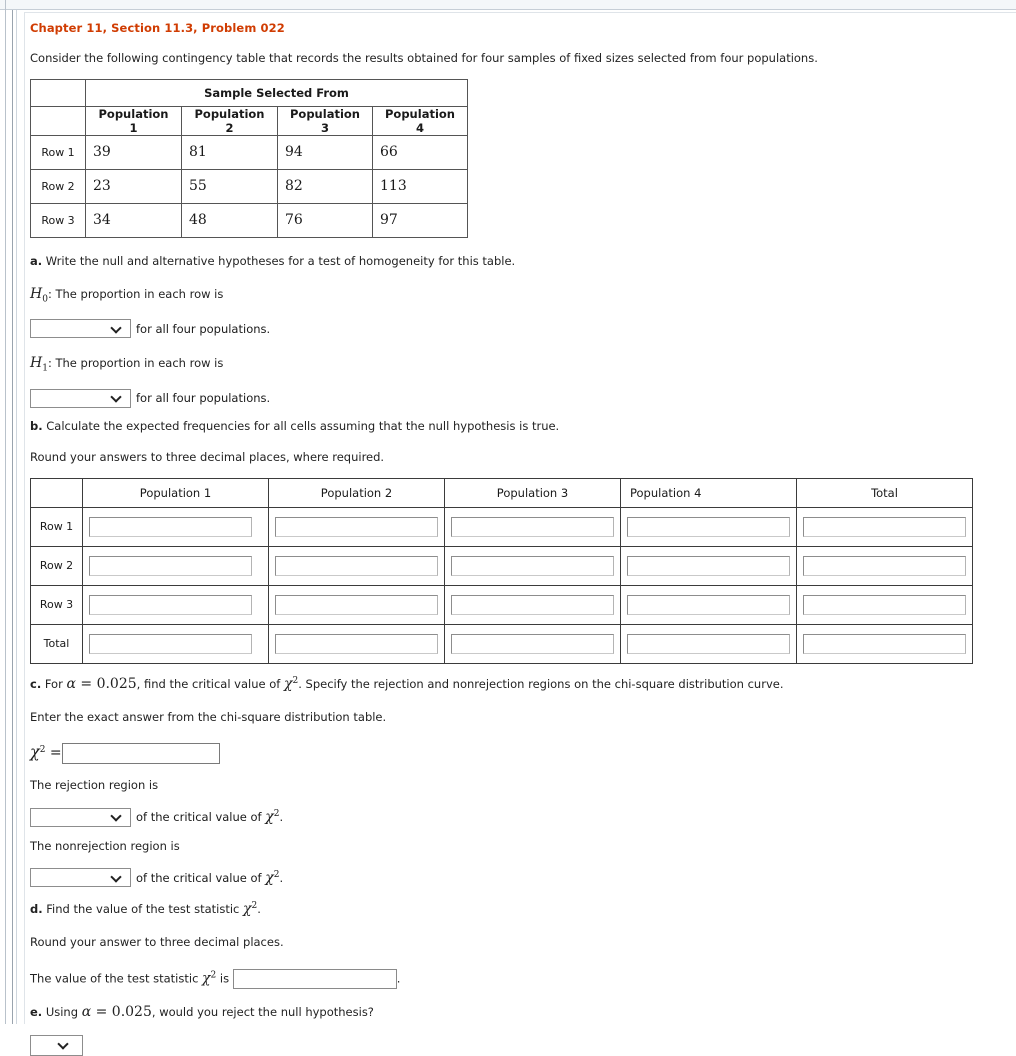 This screenshot has height=1056, width=1016. What do you see at coordinates (708, 643) in the screenshot?
I see `ef-input-total-p4` at bounding box center [708, 643].